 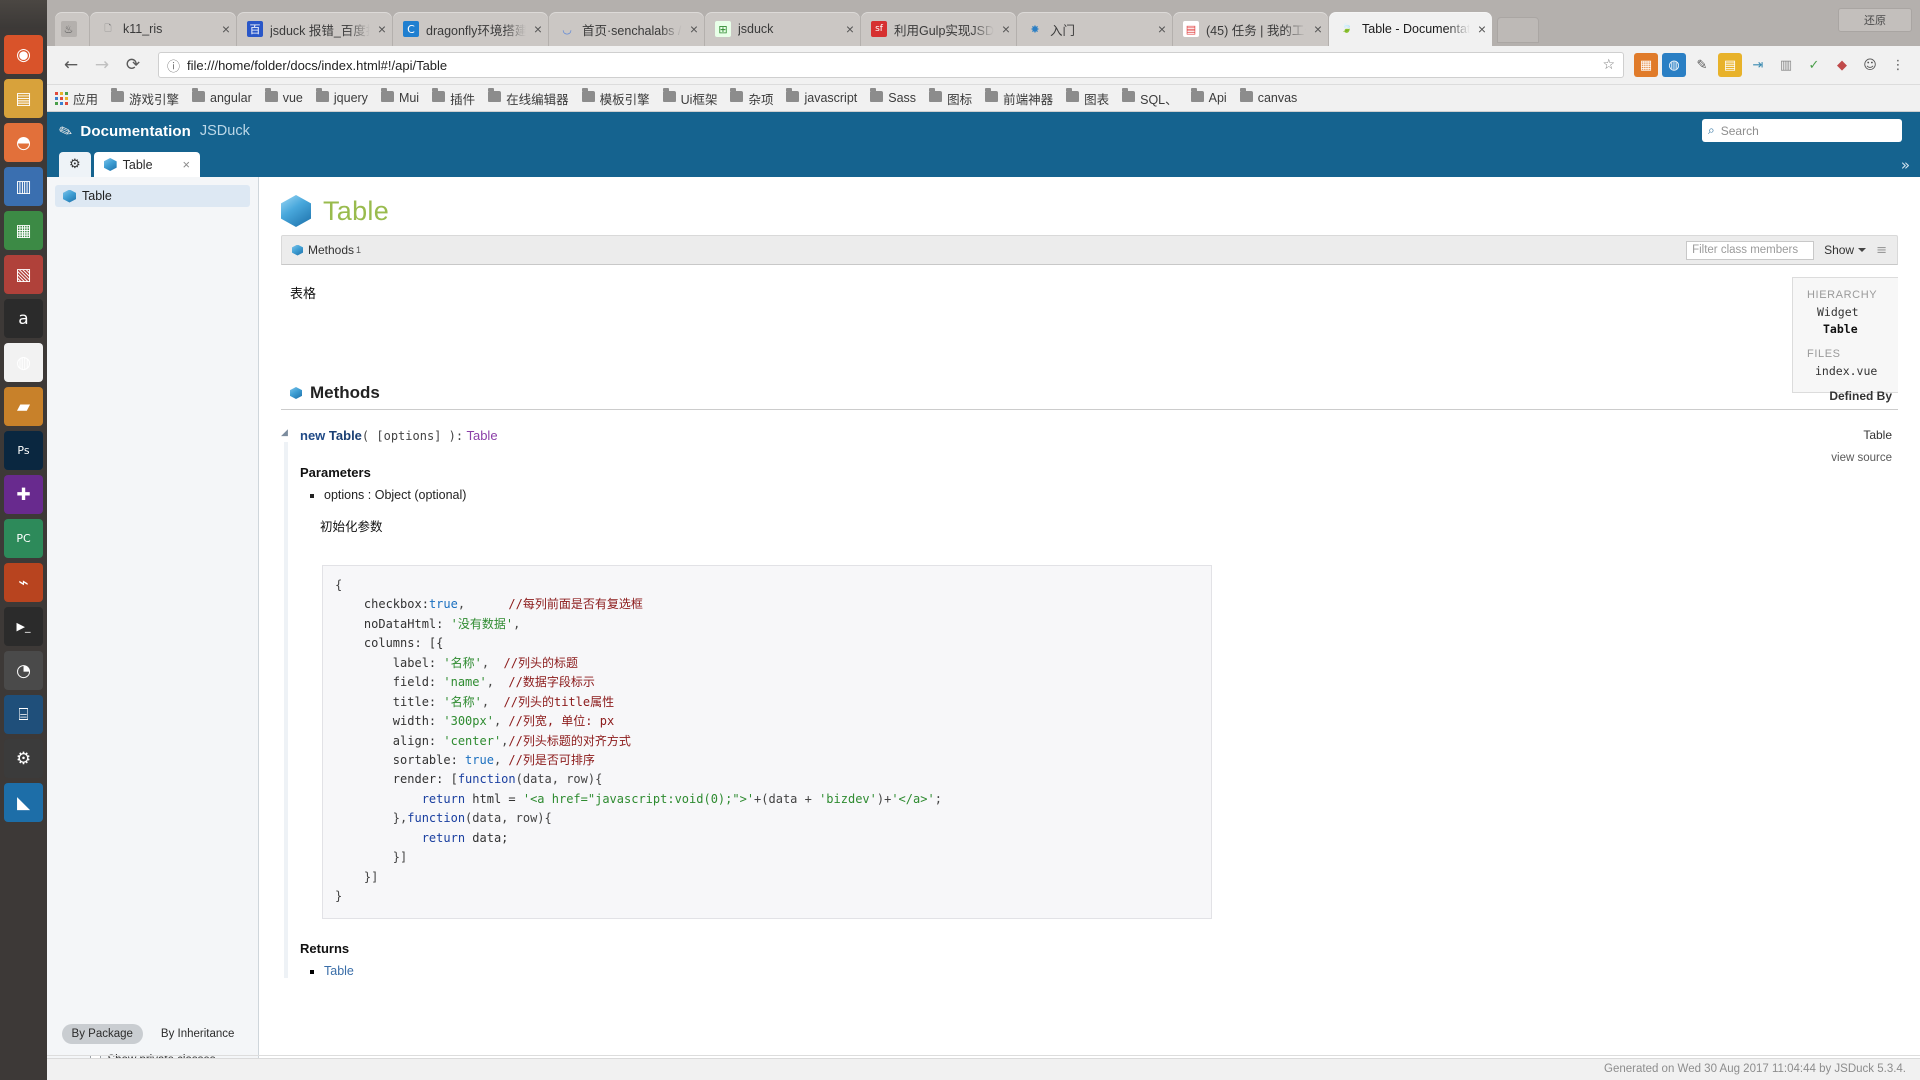 What do you see at coordinates (1786, 65) in the screenshot?
I see `extension-grey-icon: ▥` at bounding box center [1786, 65].